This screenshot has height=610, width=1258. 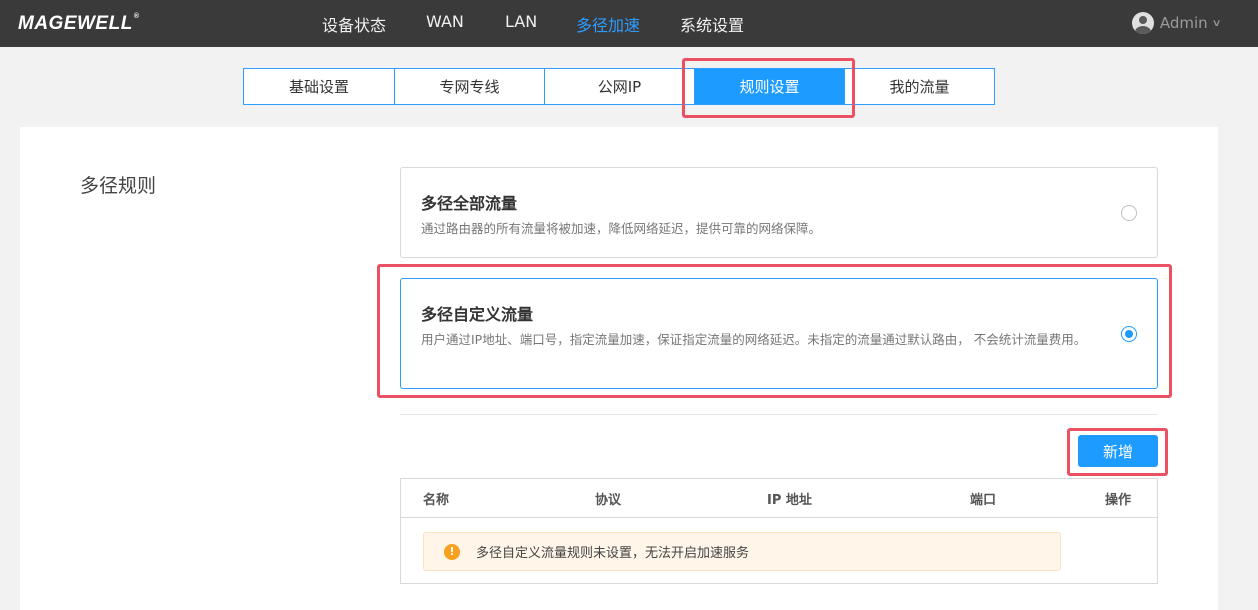 What do you see at coordinates (136, 16) in the screenshot?
I see `registered-mark: ®` at bounding box center [136, 16].